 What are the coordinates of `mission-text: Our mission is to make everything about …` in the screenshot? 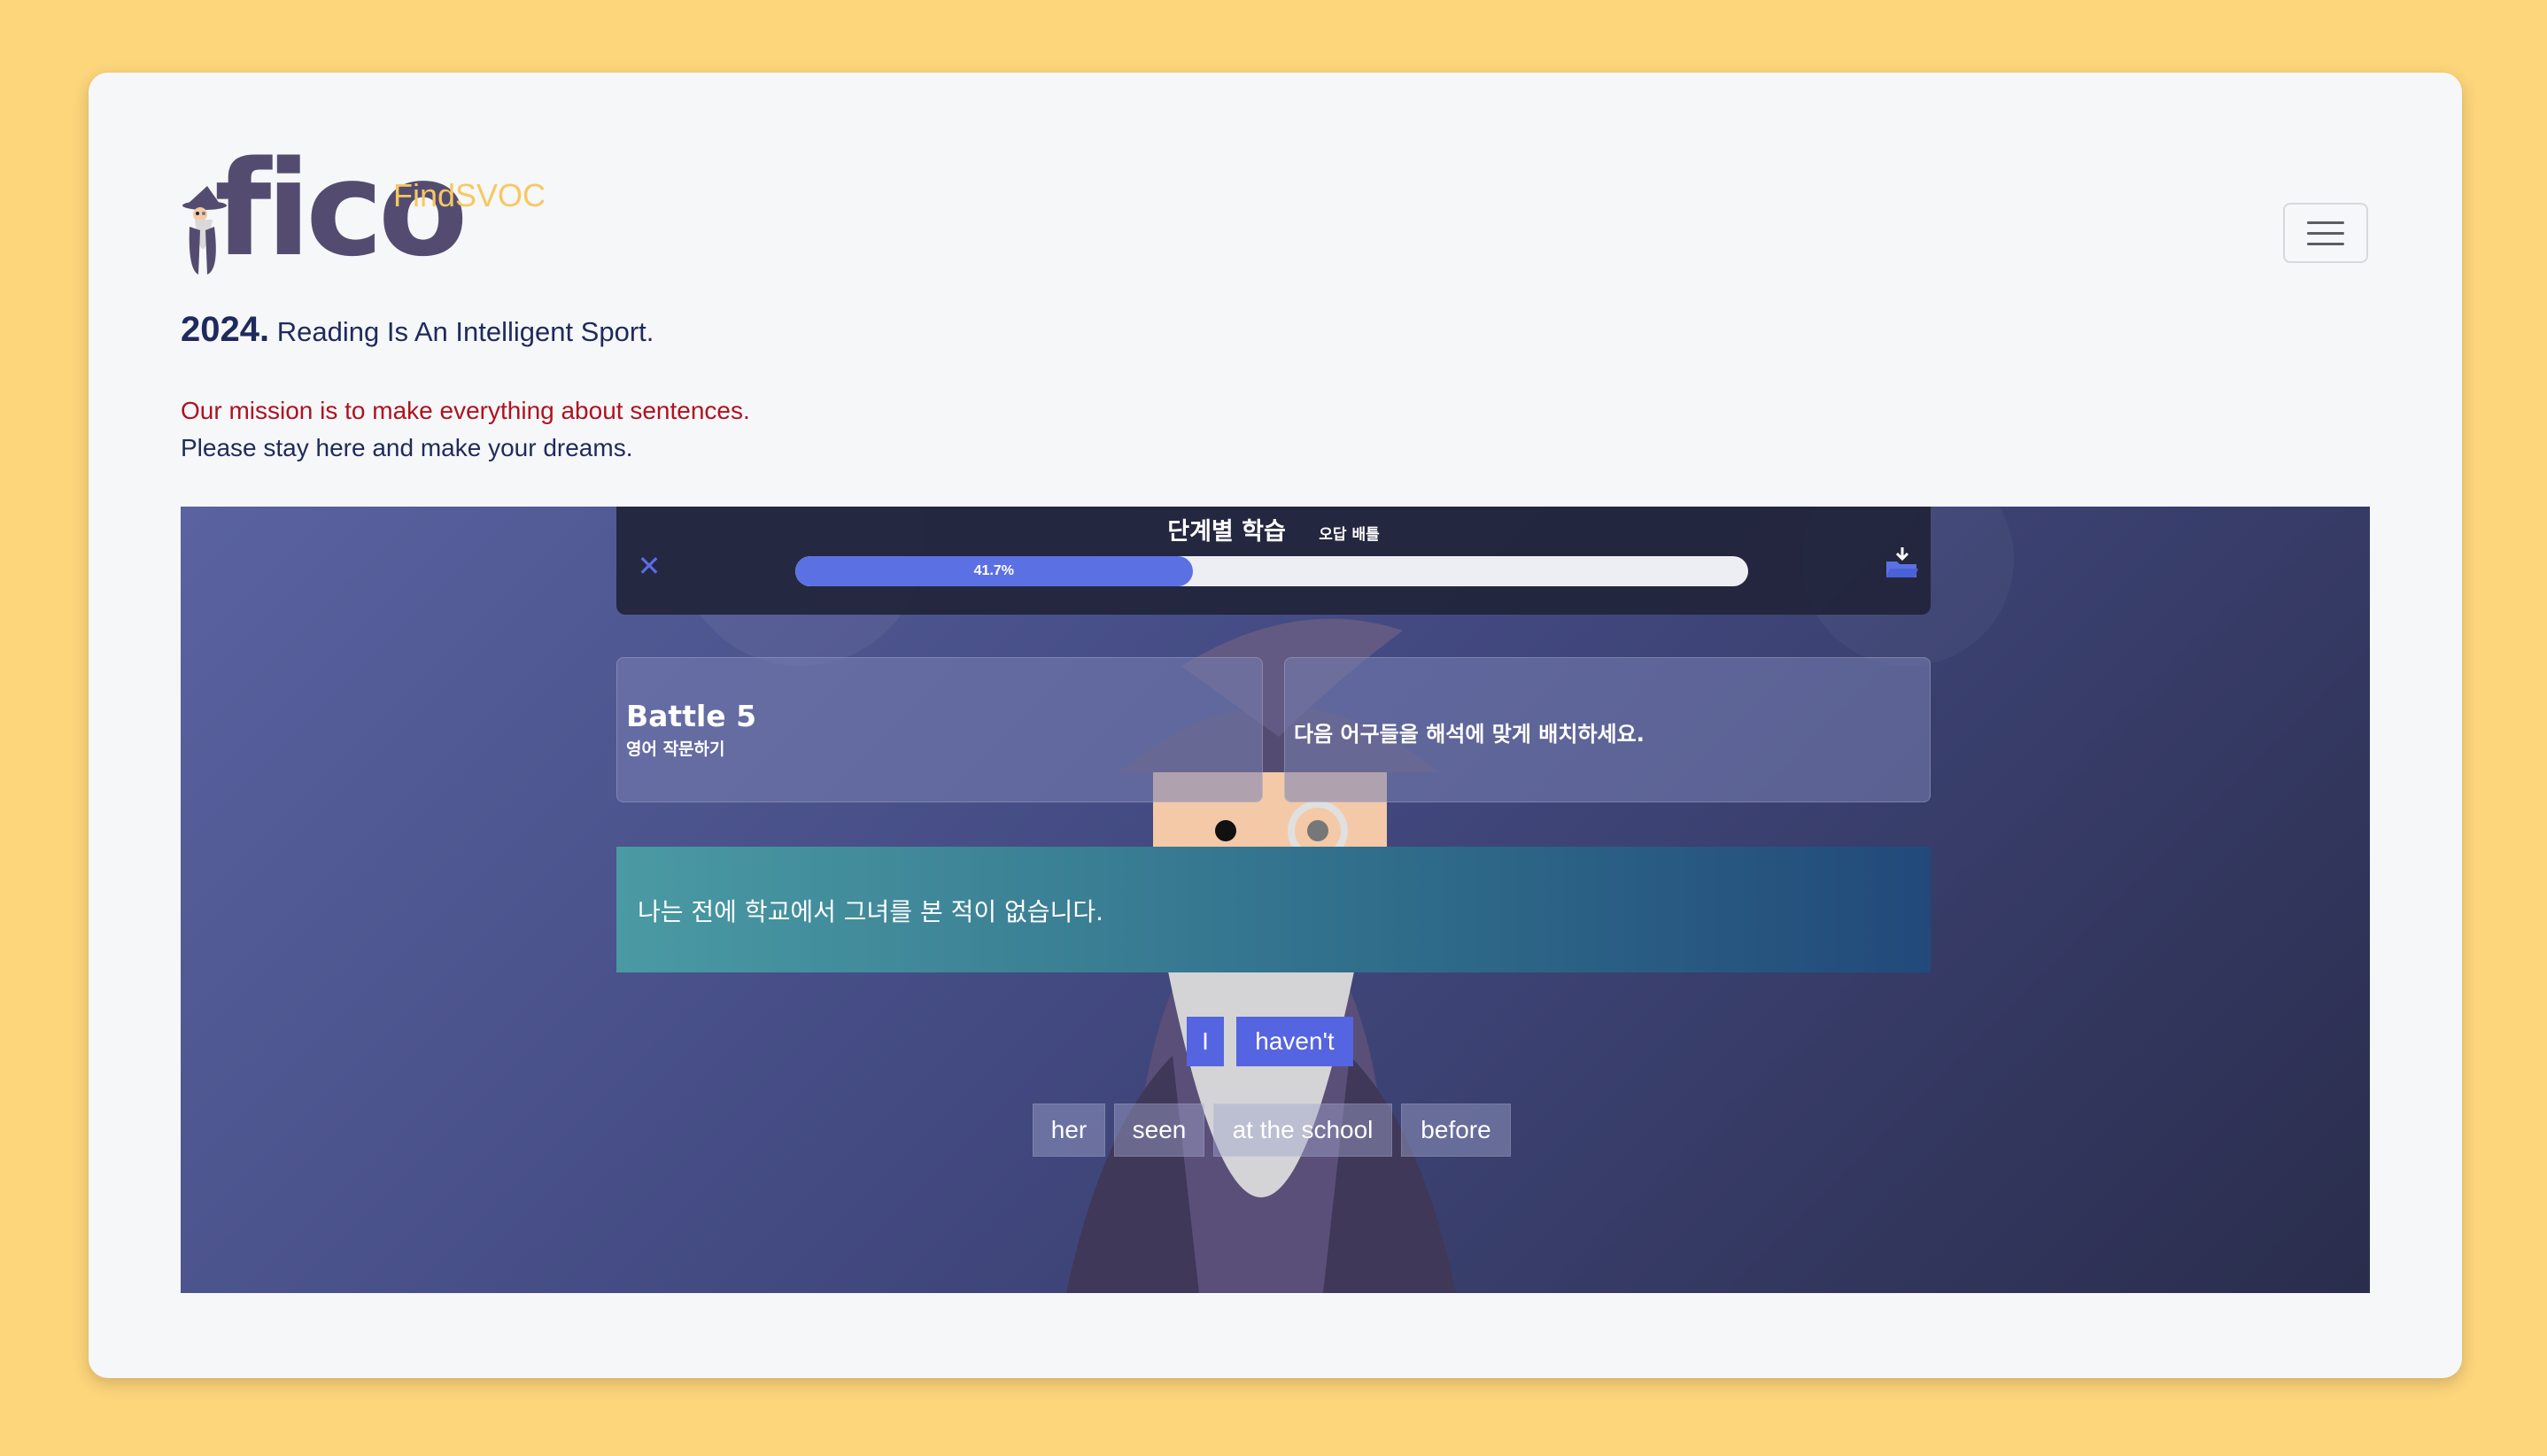 It's located at (466, 410).